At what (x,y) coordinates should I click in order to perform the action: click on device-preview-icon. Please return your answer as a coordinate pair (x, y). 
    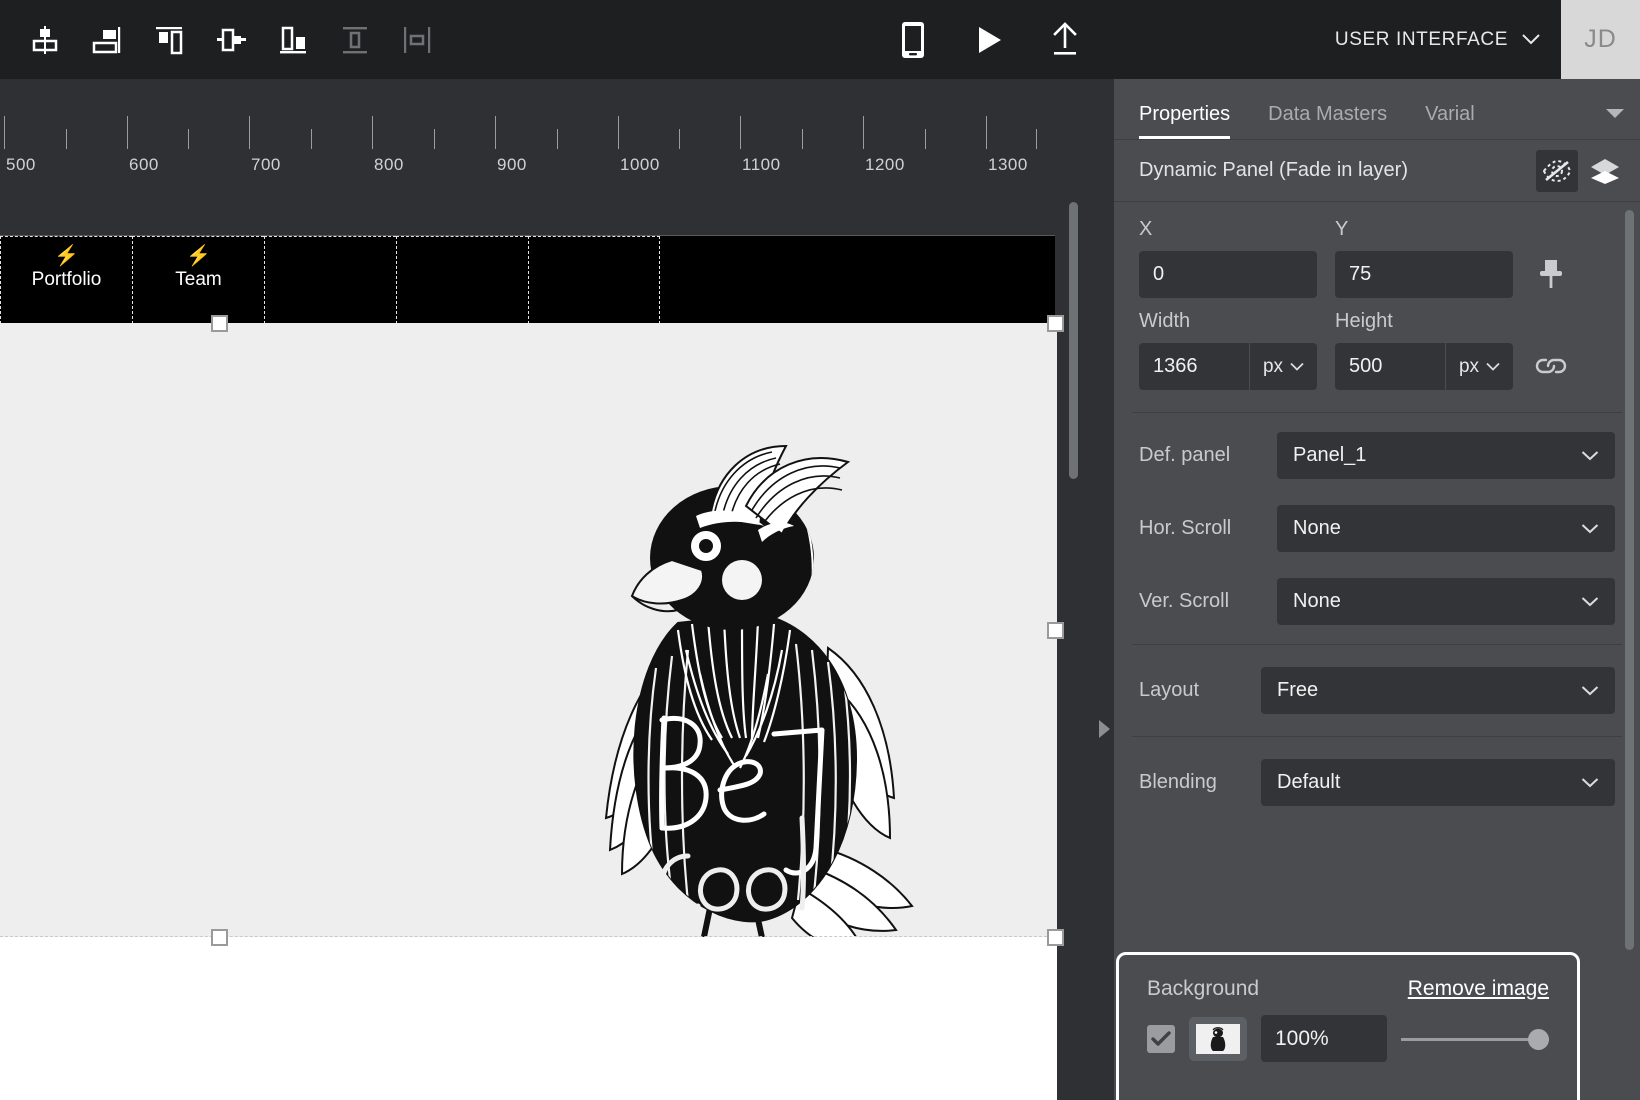
    Looking at the image, I should click on (913, 40).